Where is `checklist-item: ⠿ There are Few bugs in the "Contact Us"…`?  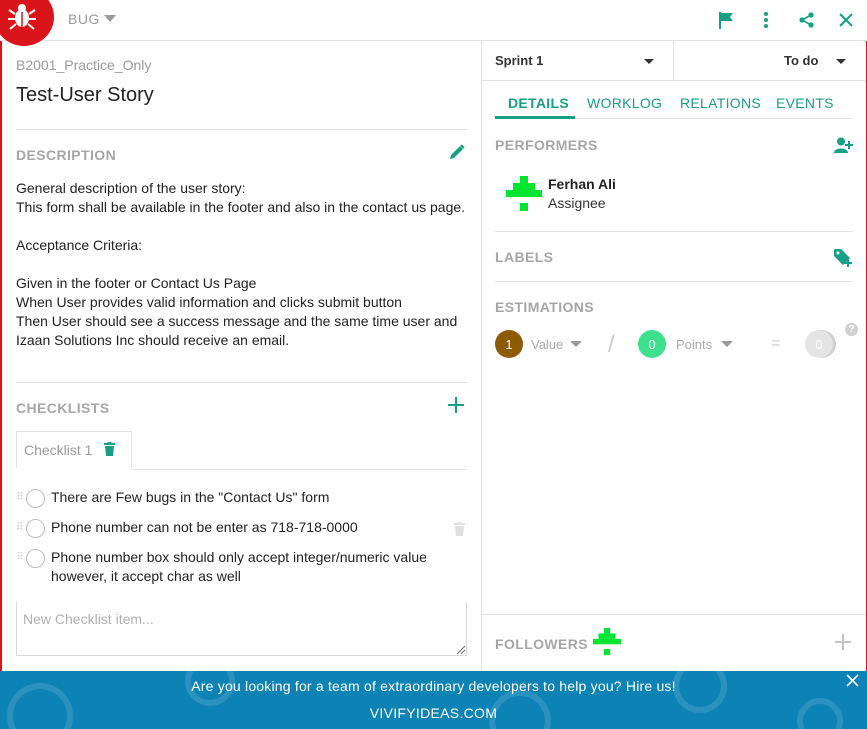
checklist-item: ⠿ There are Few bugs in the "Contact Us"… is located at coordinates (223, 498).